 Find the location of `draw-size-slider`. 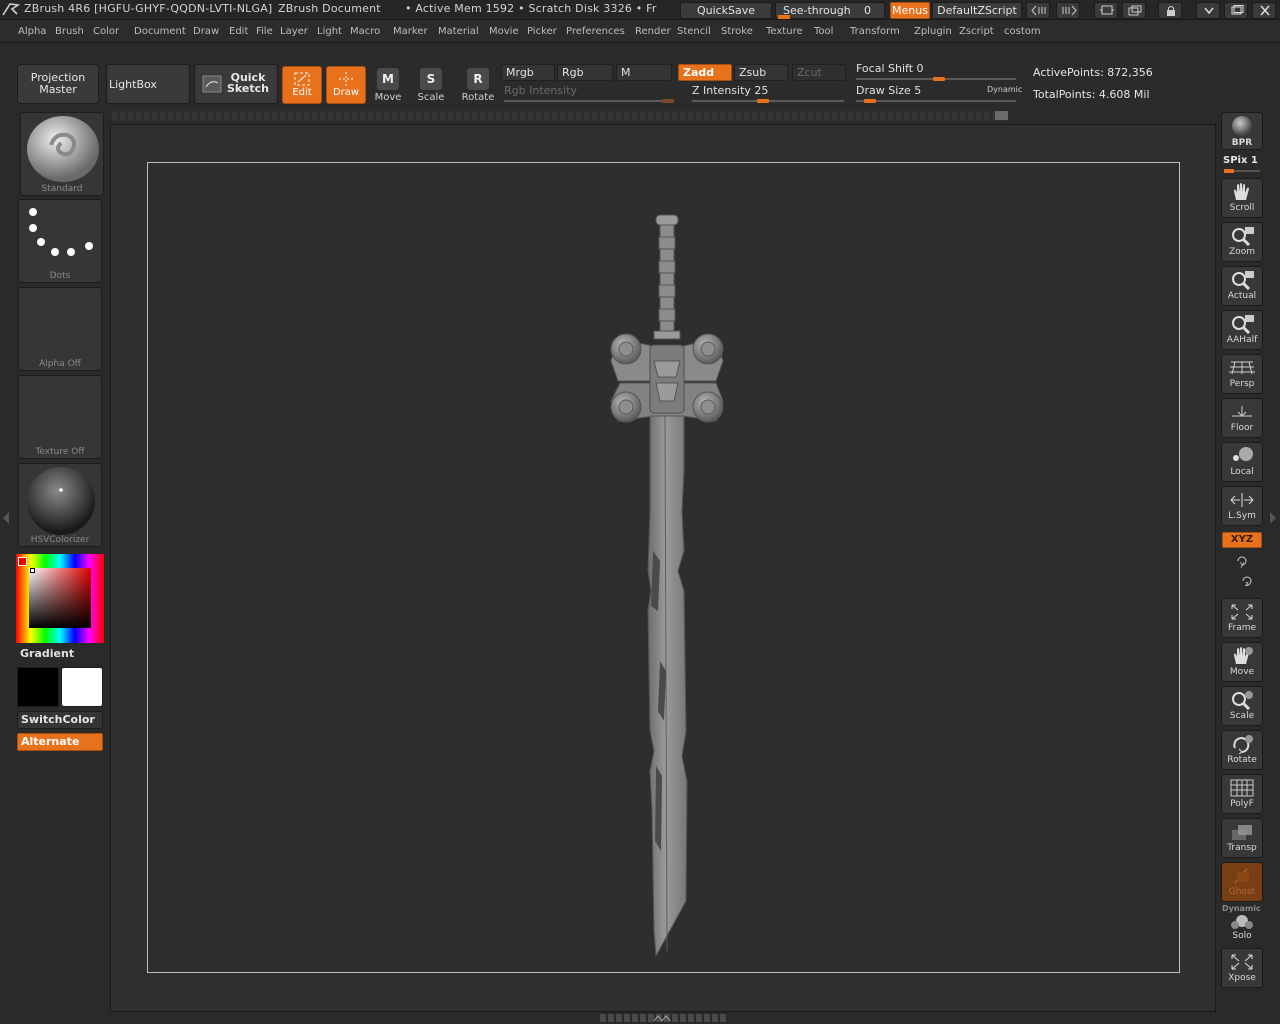

draw-size-slider is located at coordinates (936, 101).